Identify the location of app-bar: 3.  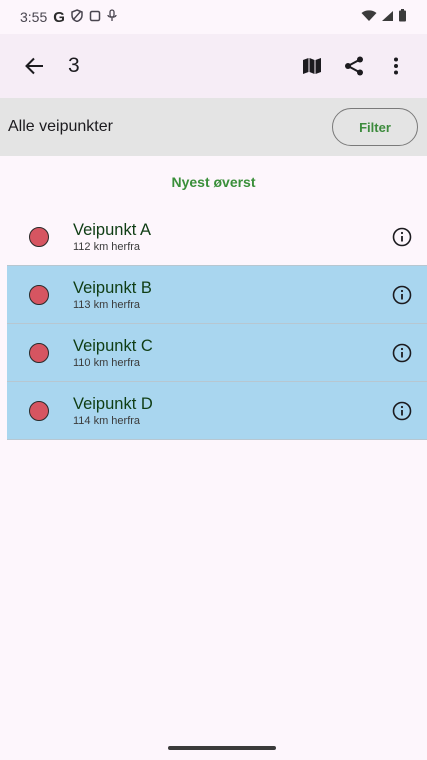
(213, 66).